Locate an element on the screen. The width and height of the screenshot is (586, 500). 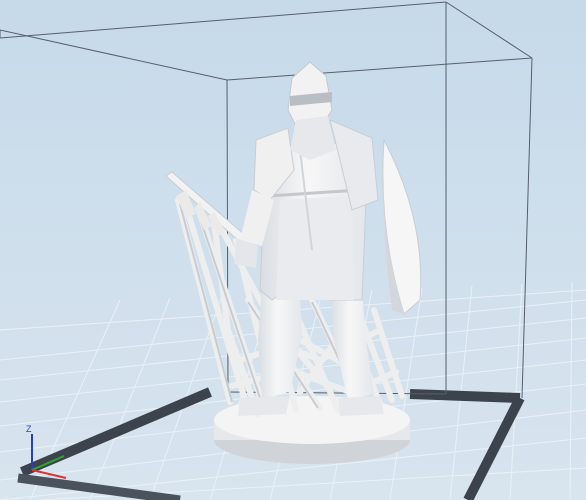
z-axis-label: Z is located at coordinates (29, 429).